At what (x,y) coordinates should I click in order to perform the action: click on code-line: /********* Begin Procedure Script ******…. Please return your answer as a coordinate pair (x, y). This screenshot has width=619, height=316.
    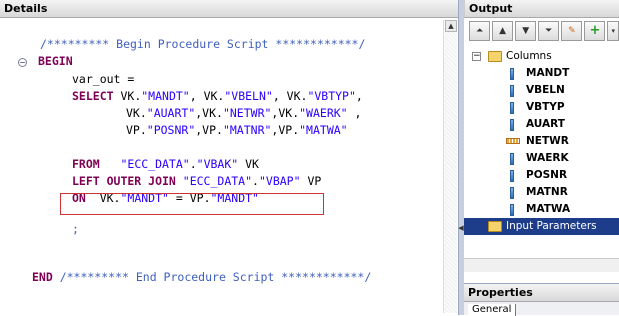
    Looking at the image, I should click on (202, 44).